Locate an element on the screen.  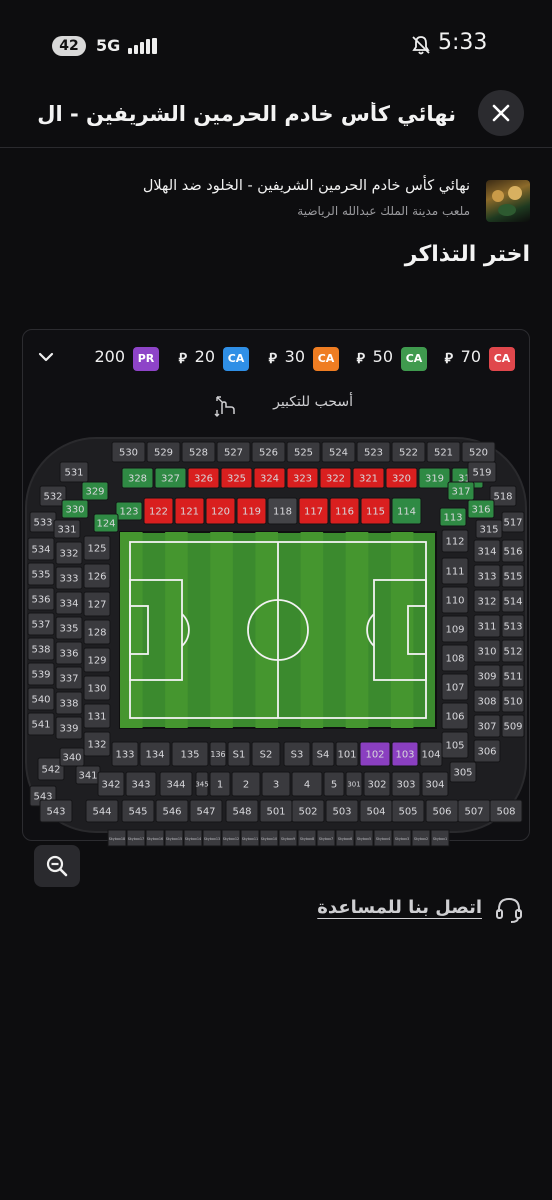
seat-section-343: 343 is located at coordinates (141, 784).